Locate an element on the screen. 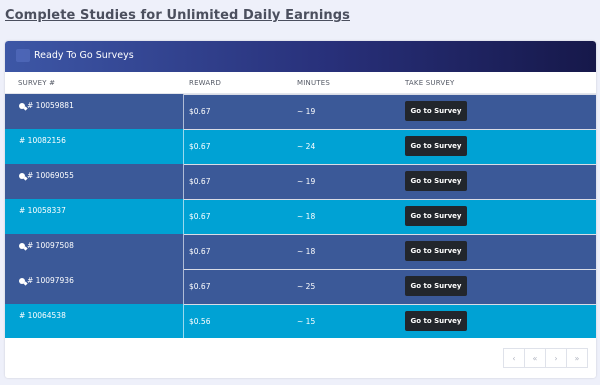 The image size is (600, 385). panel-title: Ready To Go Surveys is located at coordinates (84, 55).